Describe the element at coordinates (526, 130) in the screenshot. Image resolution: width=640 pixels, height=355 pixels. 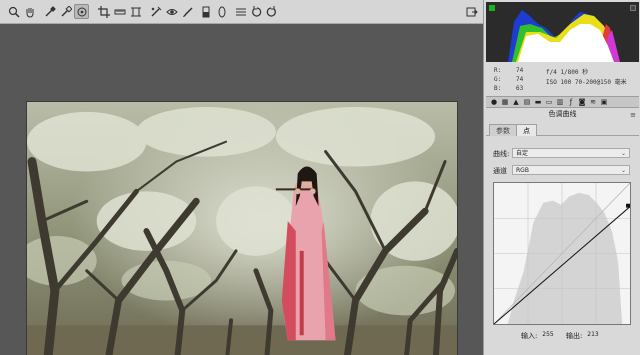
I see `tab-point: 点` at that location.